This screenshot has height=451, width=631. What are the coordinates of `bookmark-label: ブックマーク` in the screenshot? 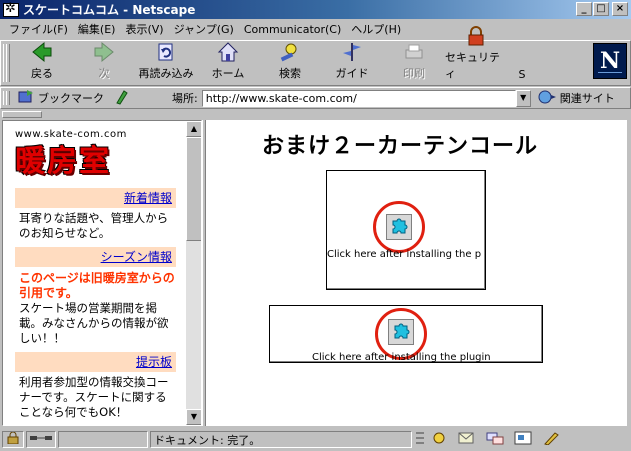 It's located at (71, 98).